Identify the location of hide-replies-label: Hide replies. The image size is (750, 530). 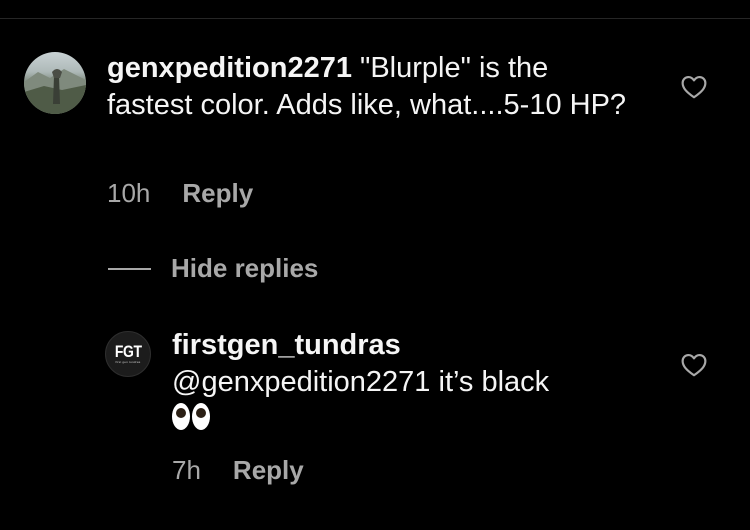
(244, 268).